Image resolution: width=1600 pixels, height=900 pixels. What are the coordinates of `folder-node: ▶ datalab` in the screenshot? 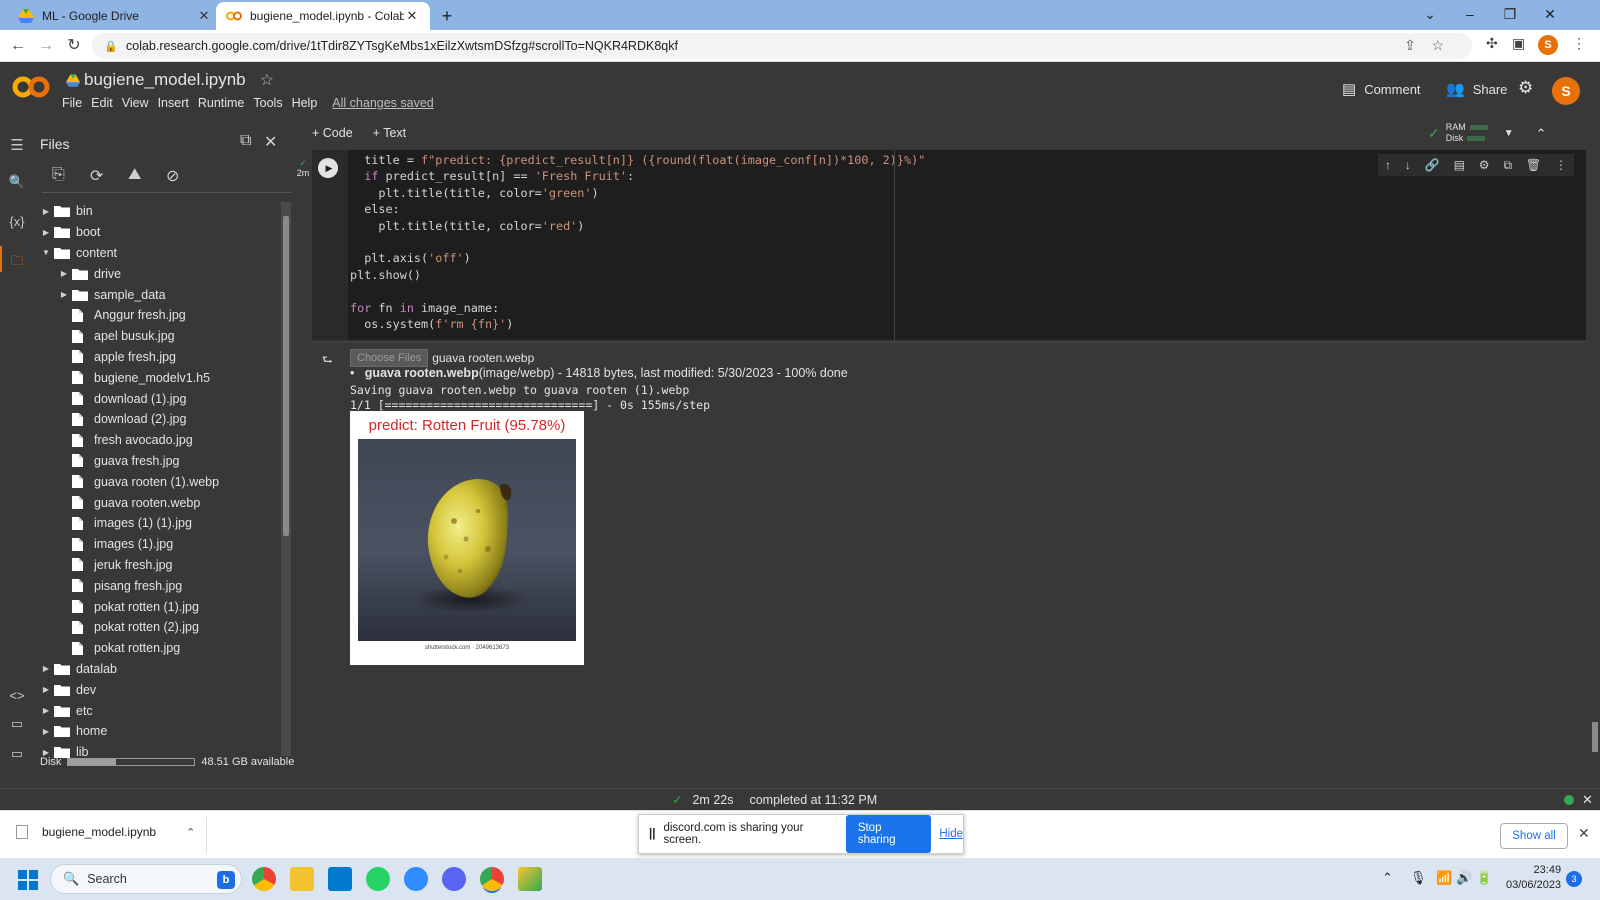 It's located at (157, 669).